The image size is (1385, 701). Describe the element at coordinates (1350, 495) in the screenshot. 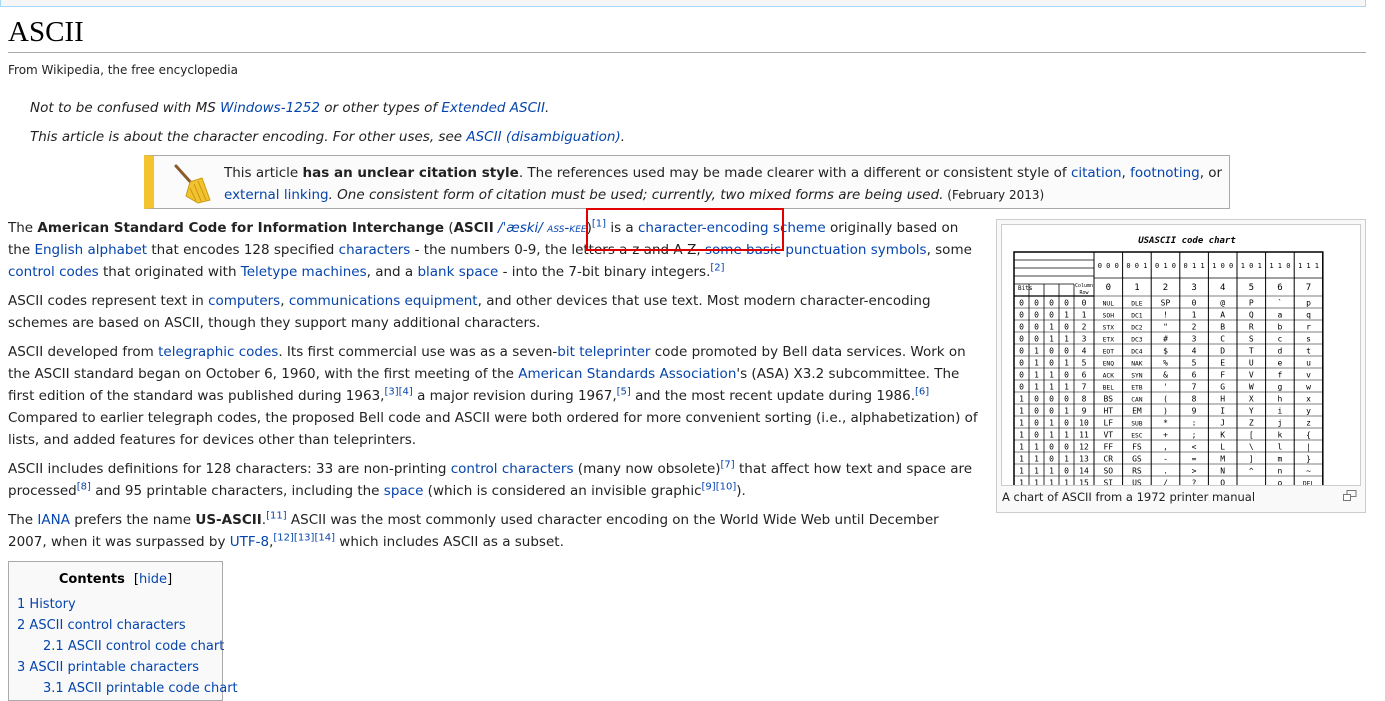

I see `magnify-clip-icon` at that location.